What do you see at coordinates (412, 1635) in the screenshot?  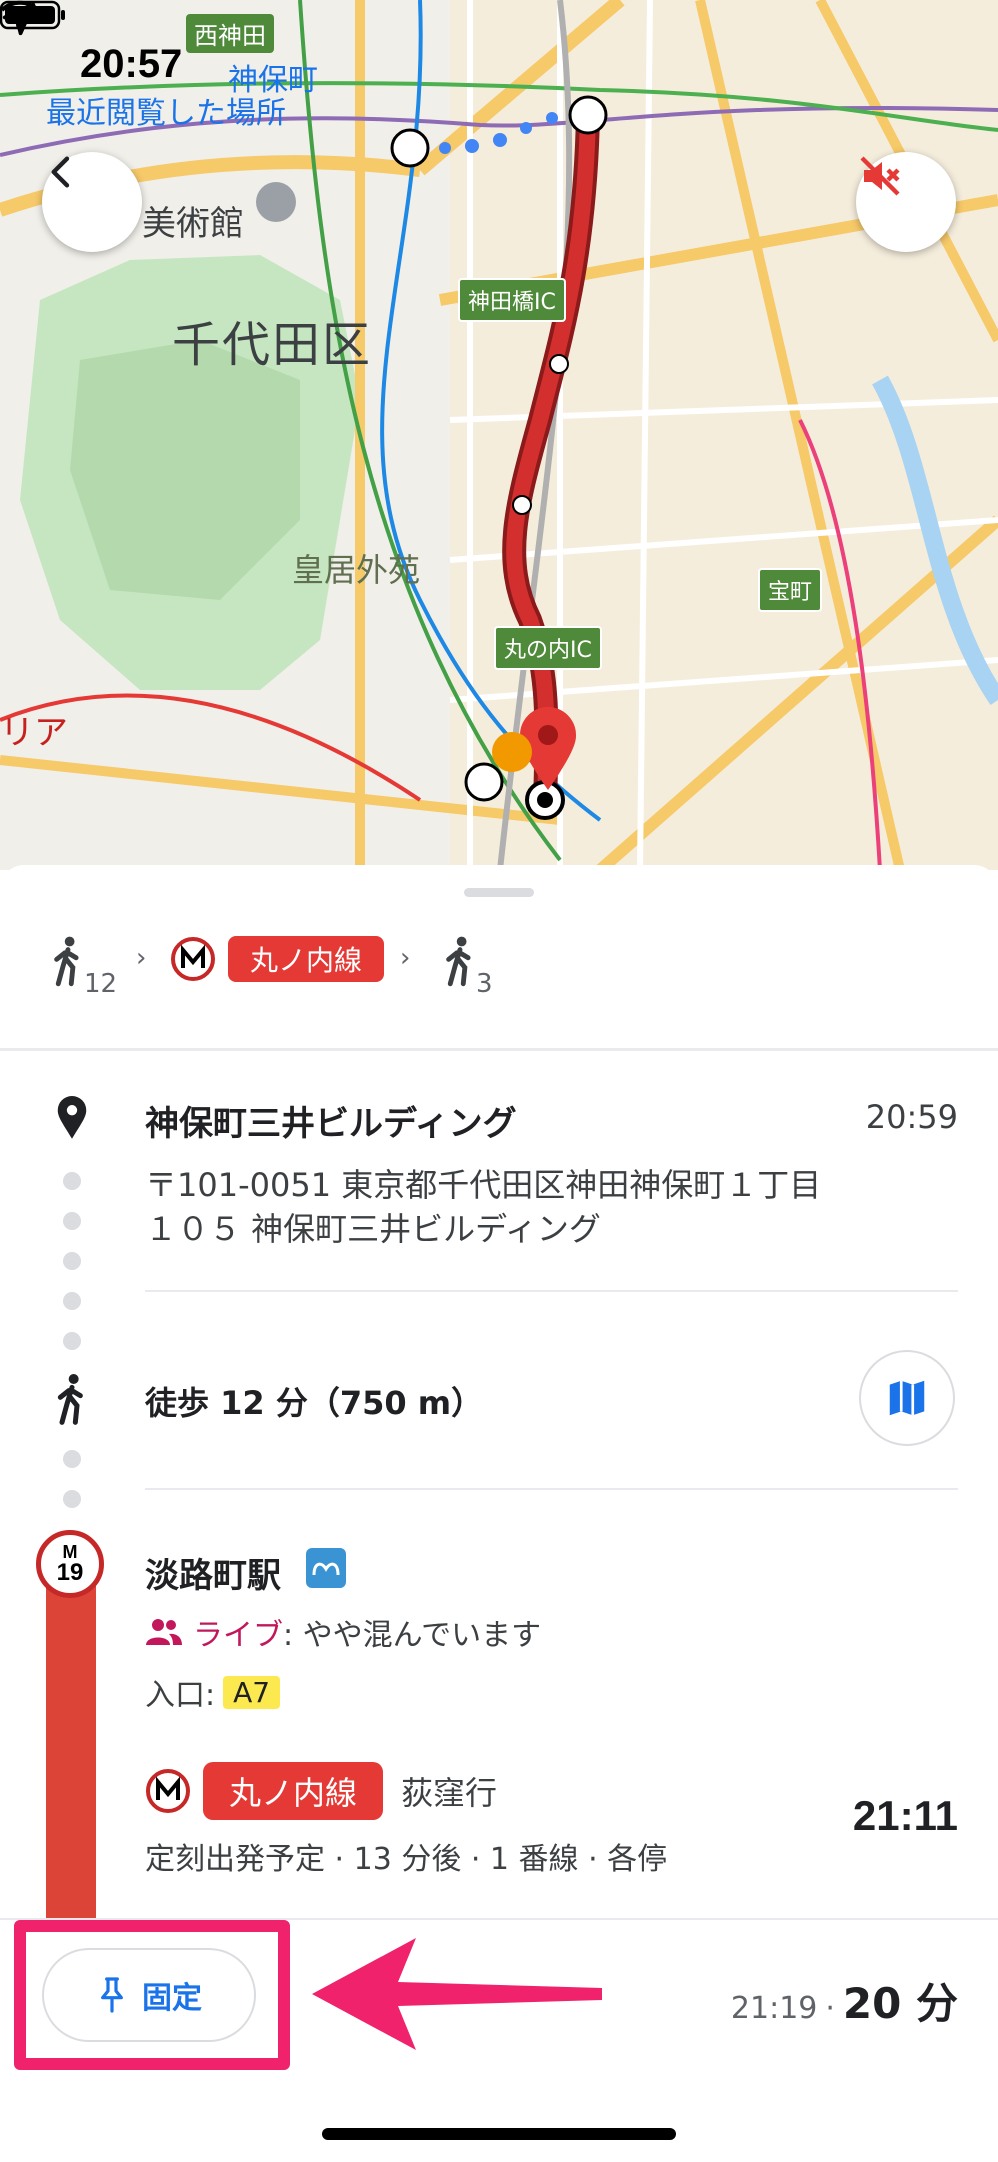 I see `crowd-text: : やや混んでいます` at bounding box center [412, 1635].